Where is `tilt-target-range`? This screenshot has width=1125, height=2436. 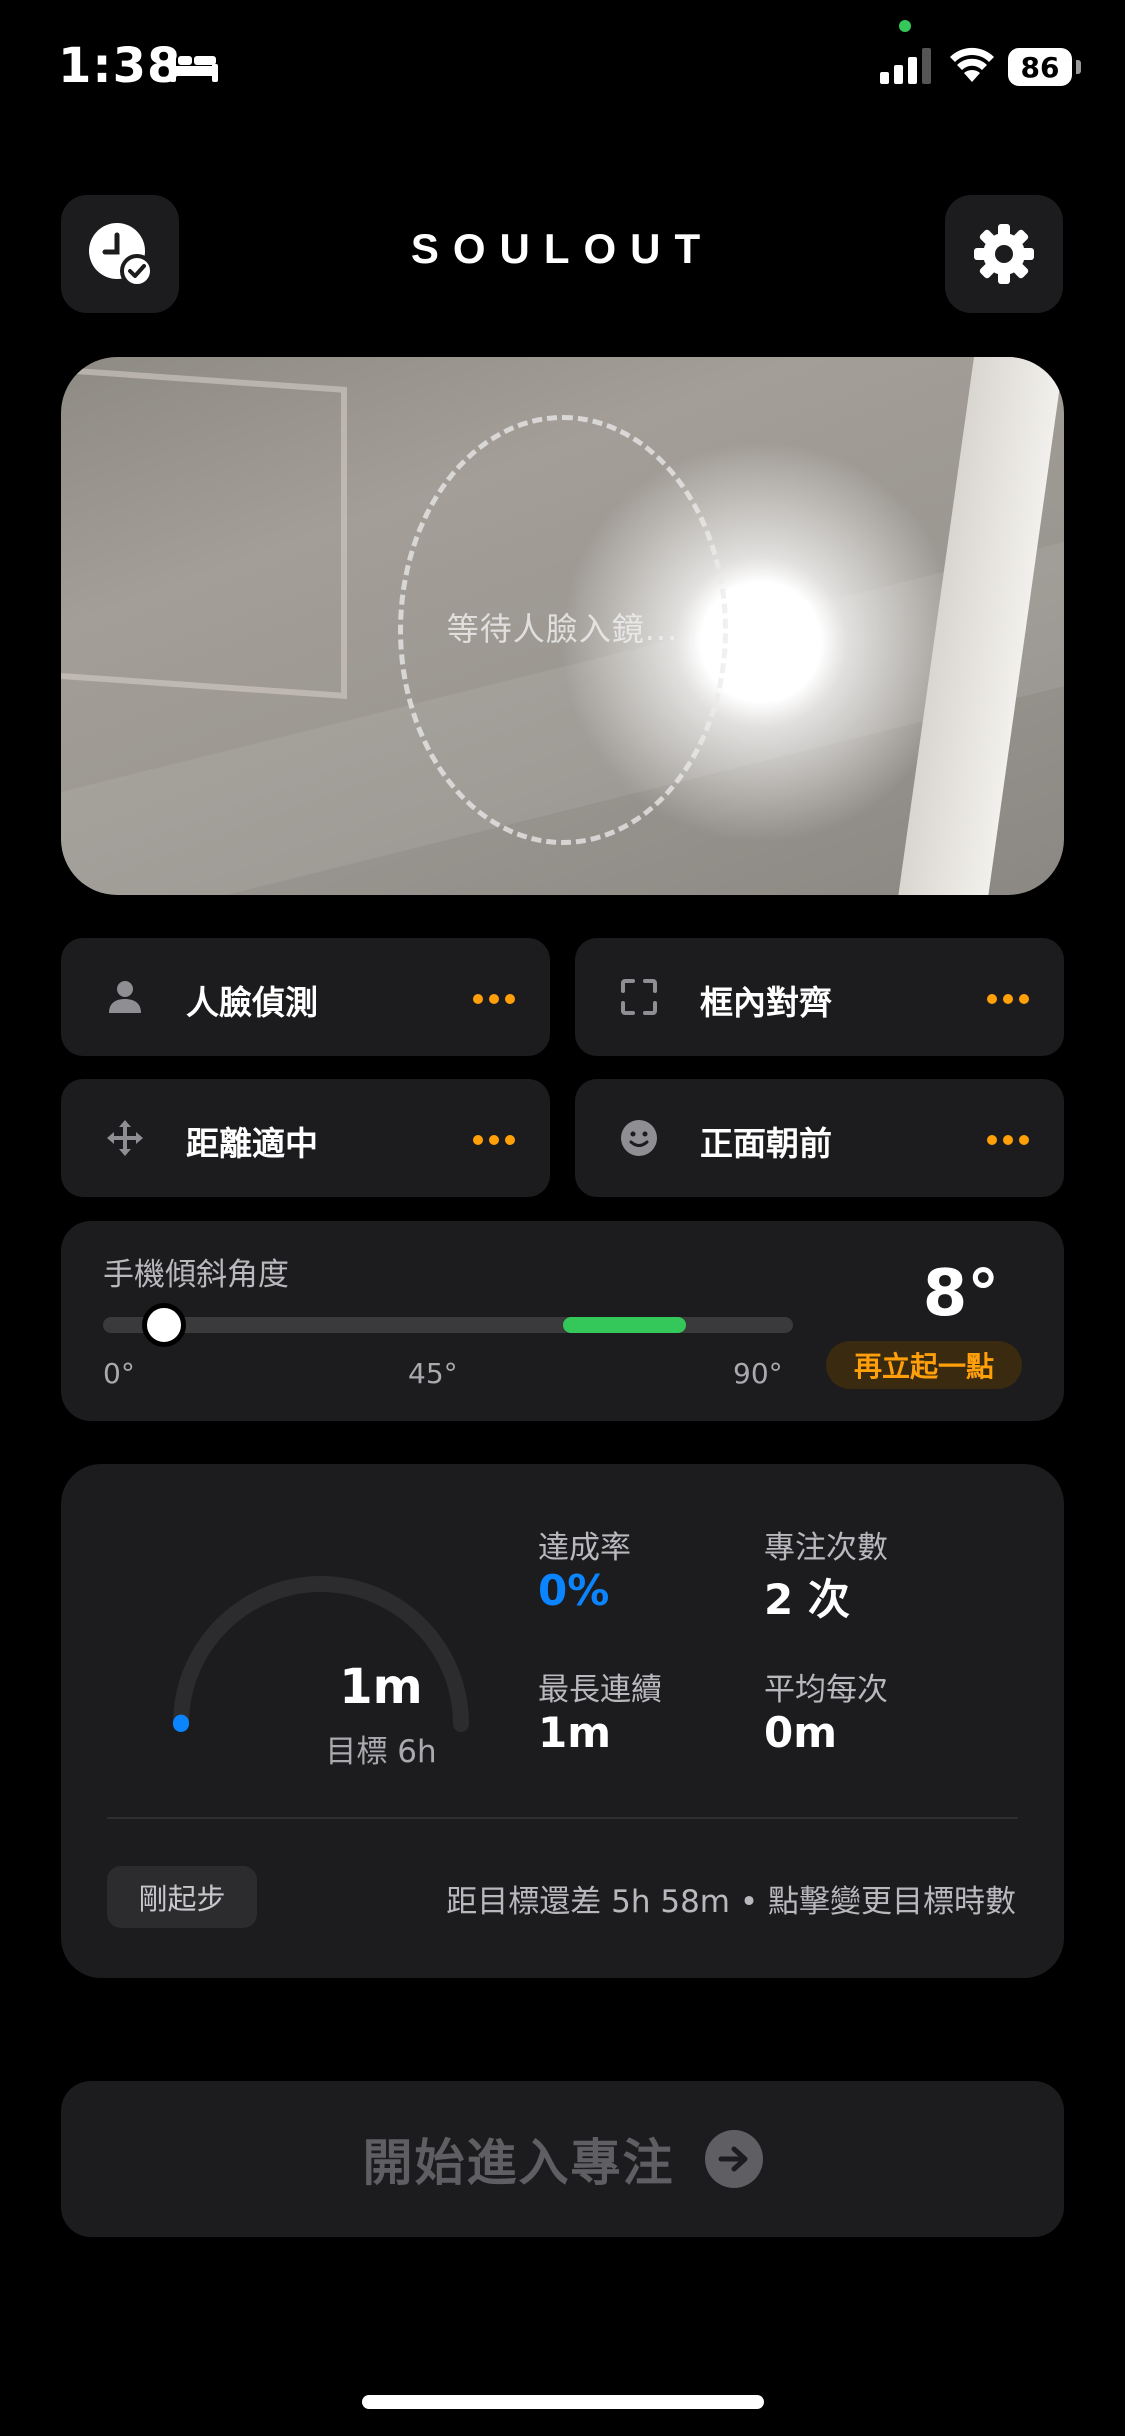
tilt-target-range is located at coordinates (624, 1325).